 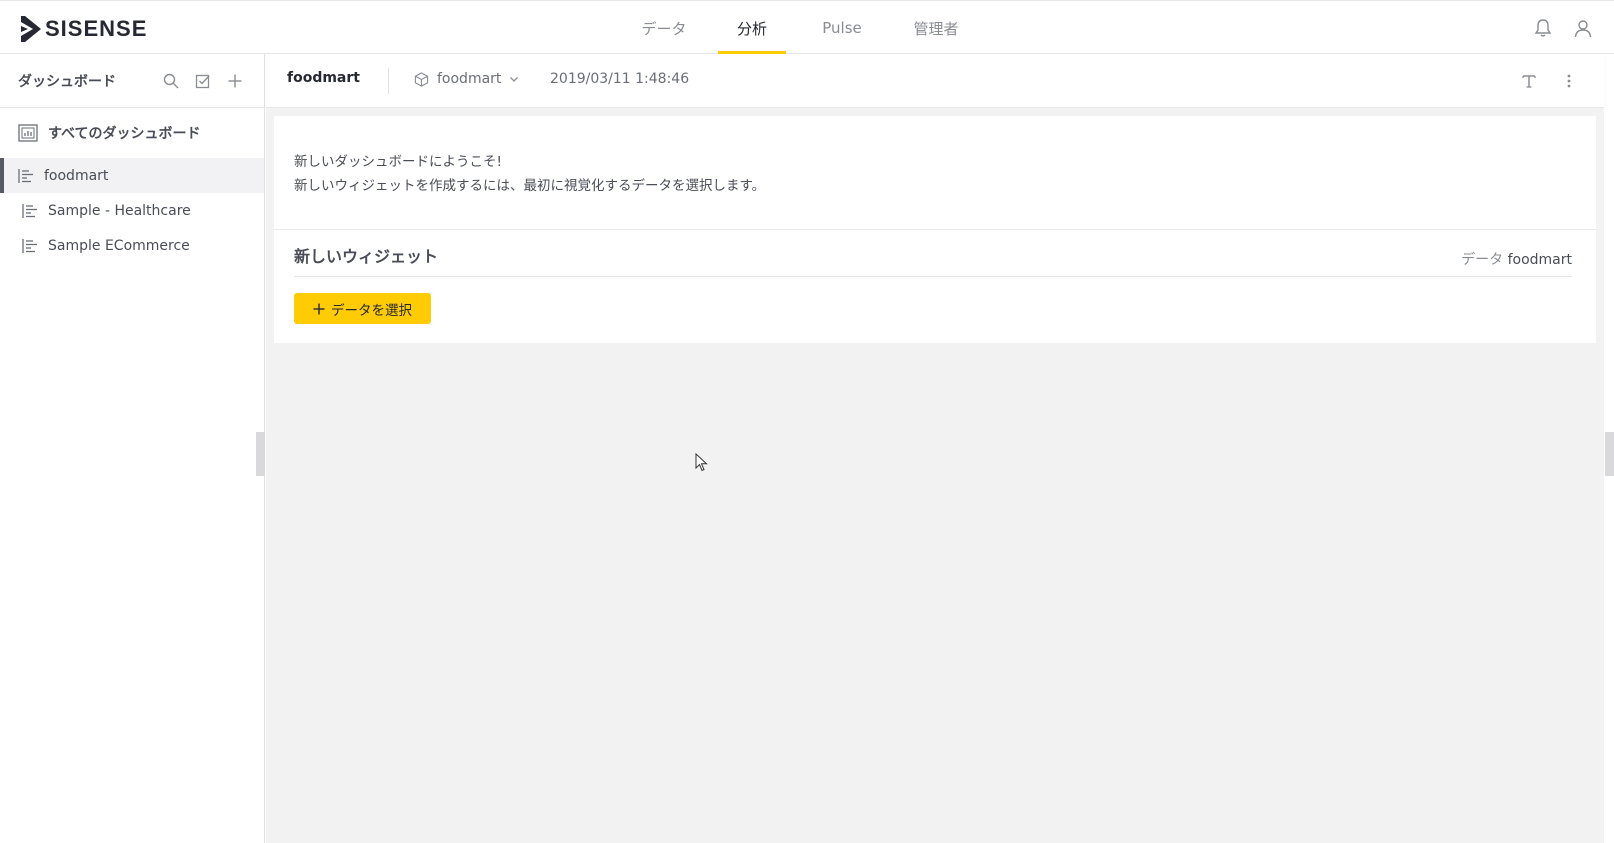 What do you see at coordinates (421, 79) in the screenshot?
I see `cube-icon` at bounding box center [421, 79].